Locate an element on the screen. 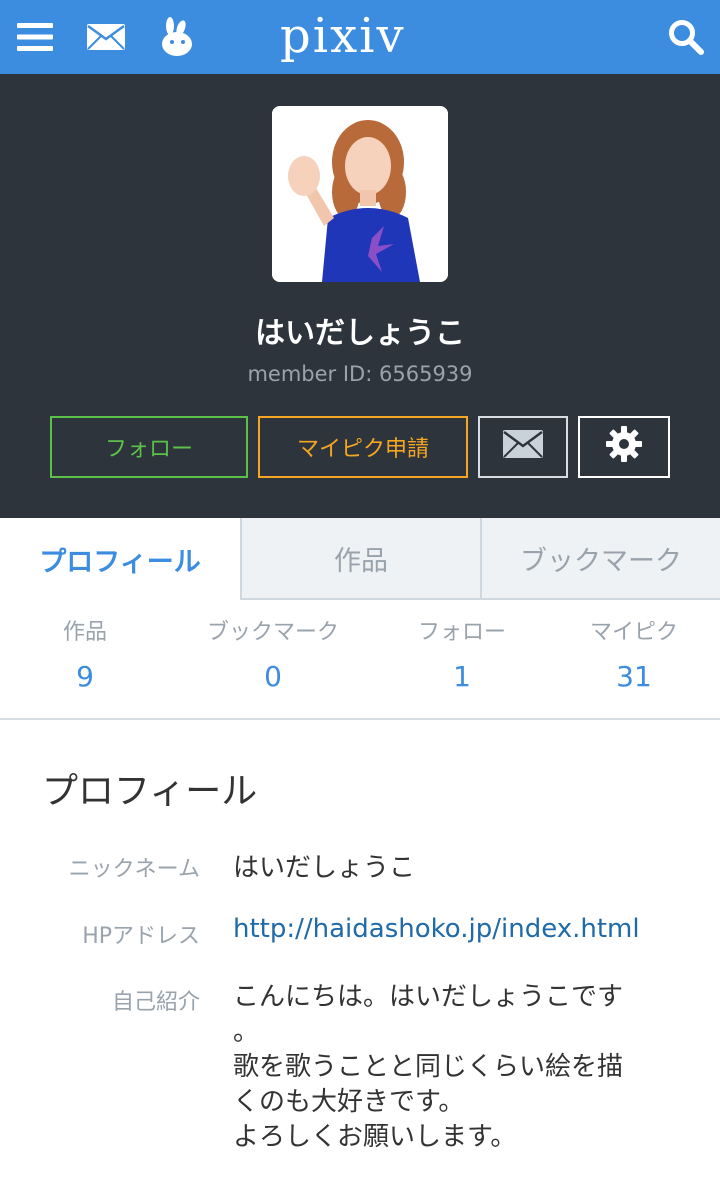 The image size is (720, 1182). stat-value: 1 is located at coordinates (462, 676).